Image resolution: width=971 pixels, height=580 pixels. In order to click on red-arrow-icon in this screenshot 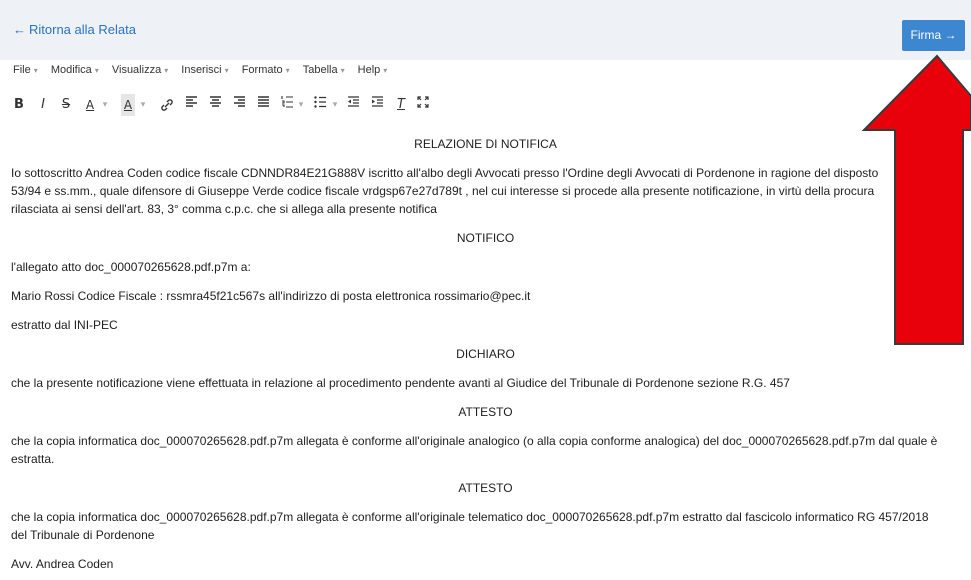, I will do `click(916, 199)`.